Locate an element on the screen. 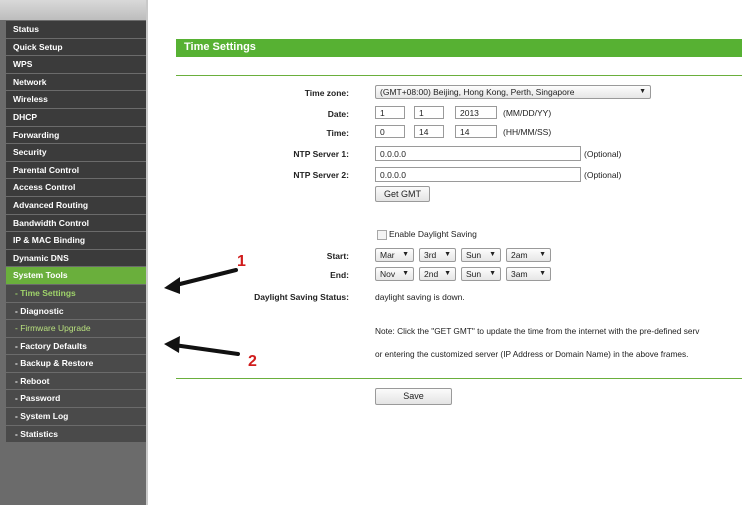 Image resolution: width=742 pixels, height=505 pixels. page-title: Time Settings is located at coordinates (220, 47).